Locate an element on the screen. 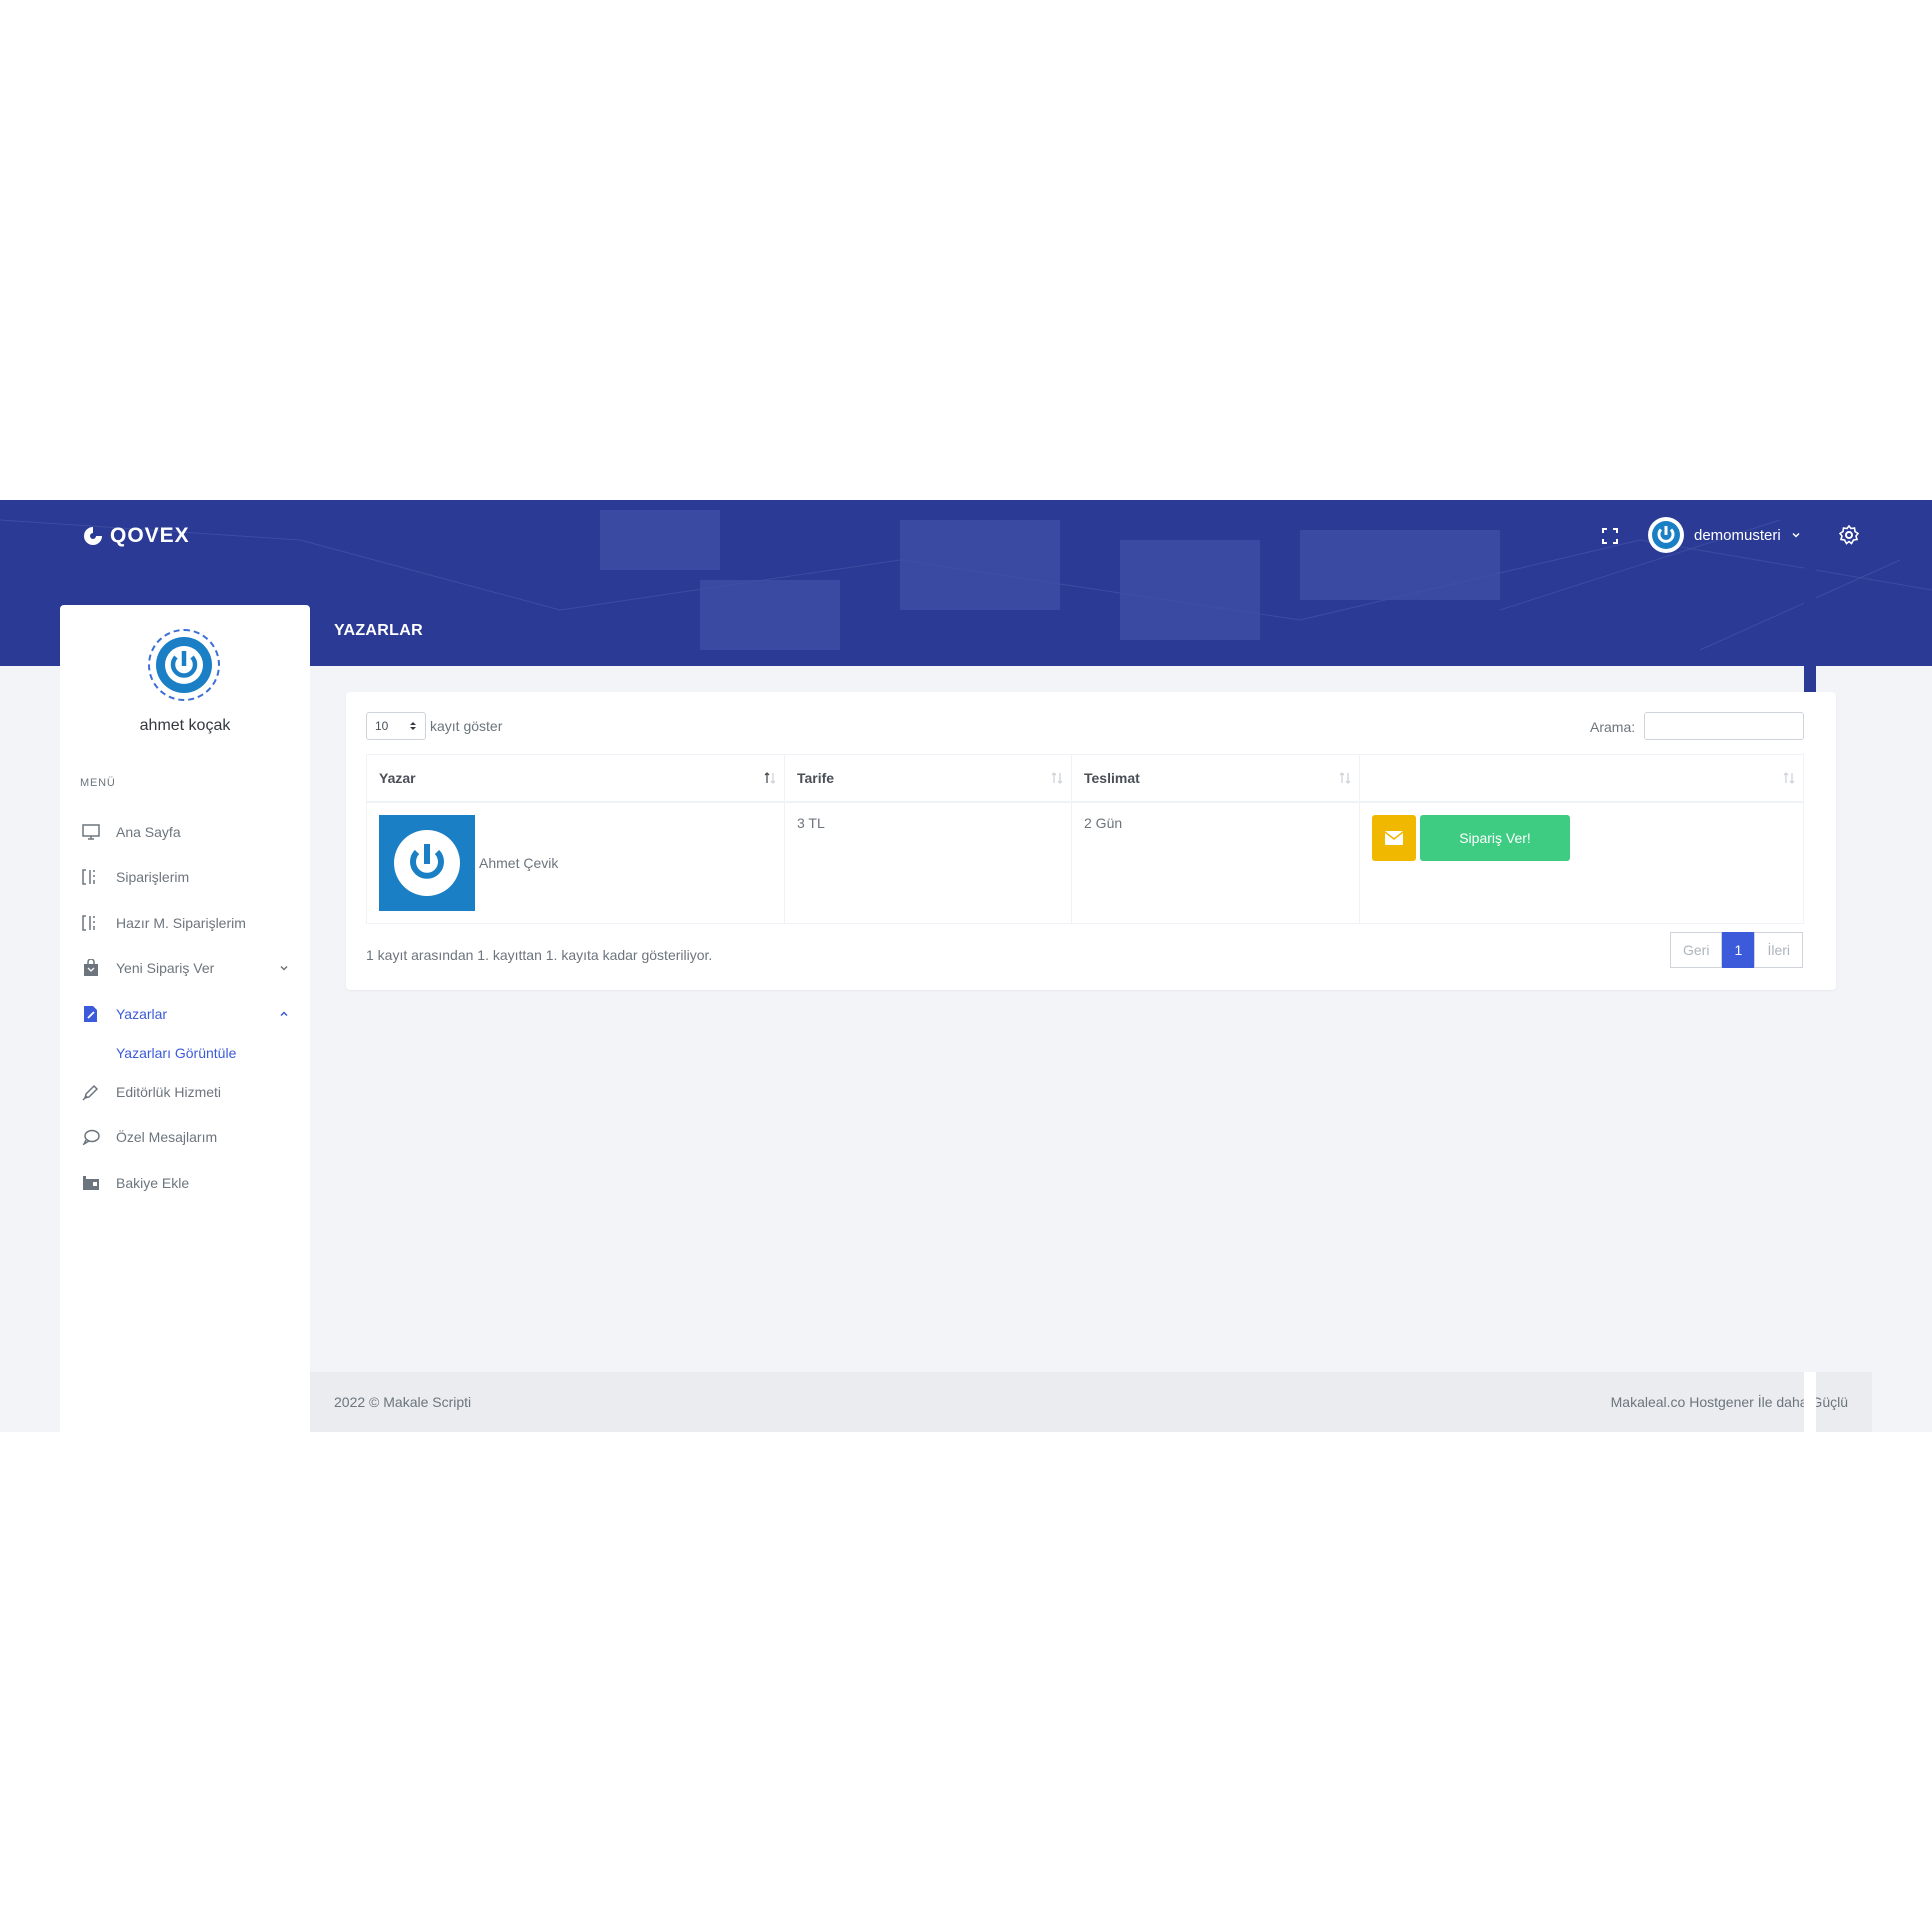 Image resolution: width=1932 pixels, height=1932 pixels. avatar is located at coordinates (1666, 535).